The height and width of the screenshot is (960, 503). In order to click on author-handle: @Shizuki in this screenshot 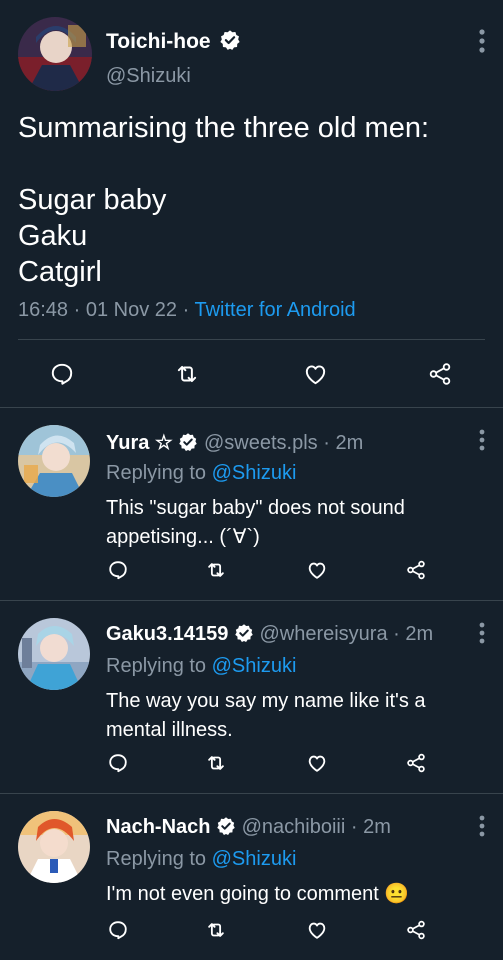, I will do `click(148, 76)`.